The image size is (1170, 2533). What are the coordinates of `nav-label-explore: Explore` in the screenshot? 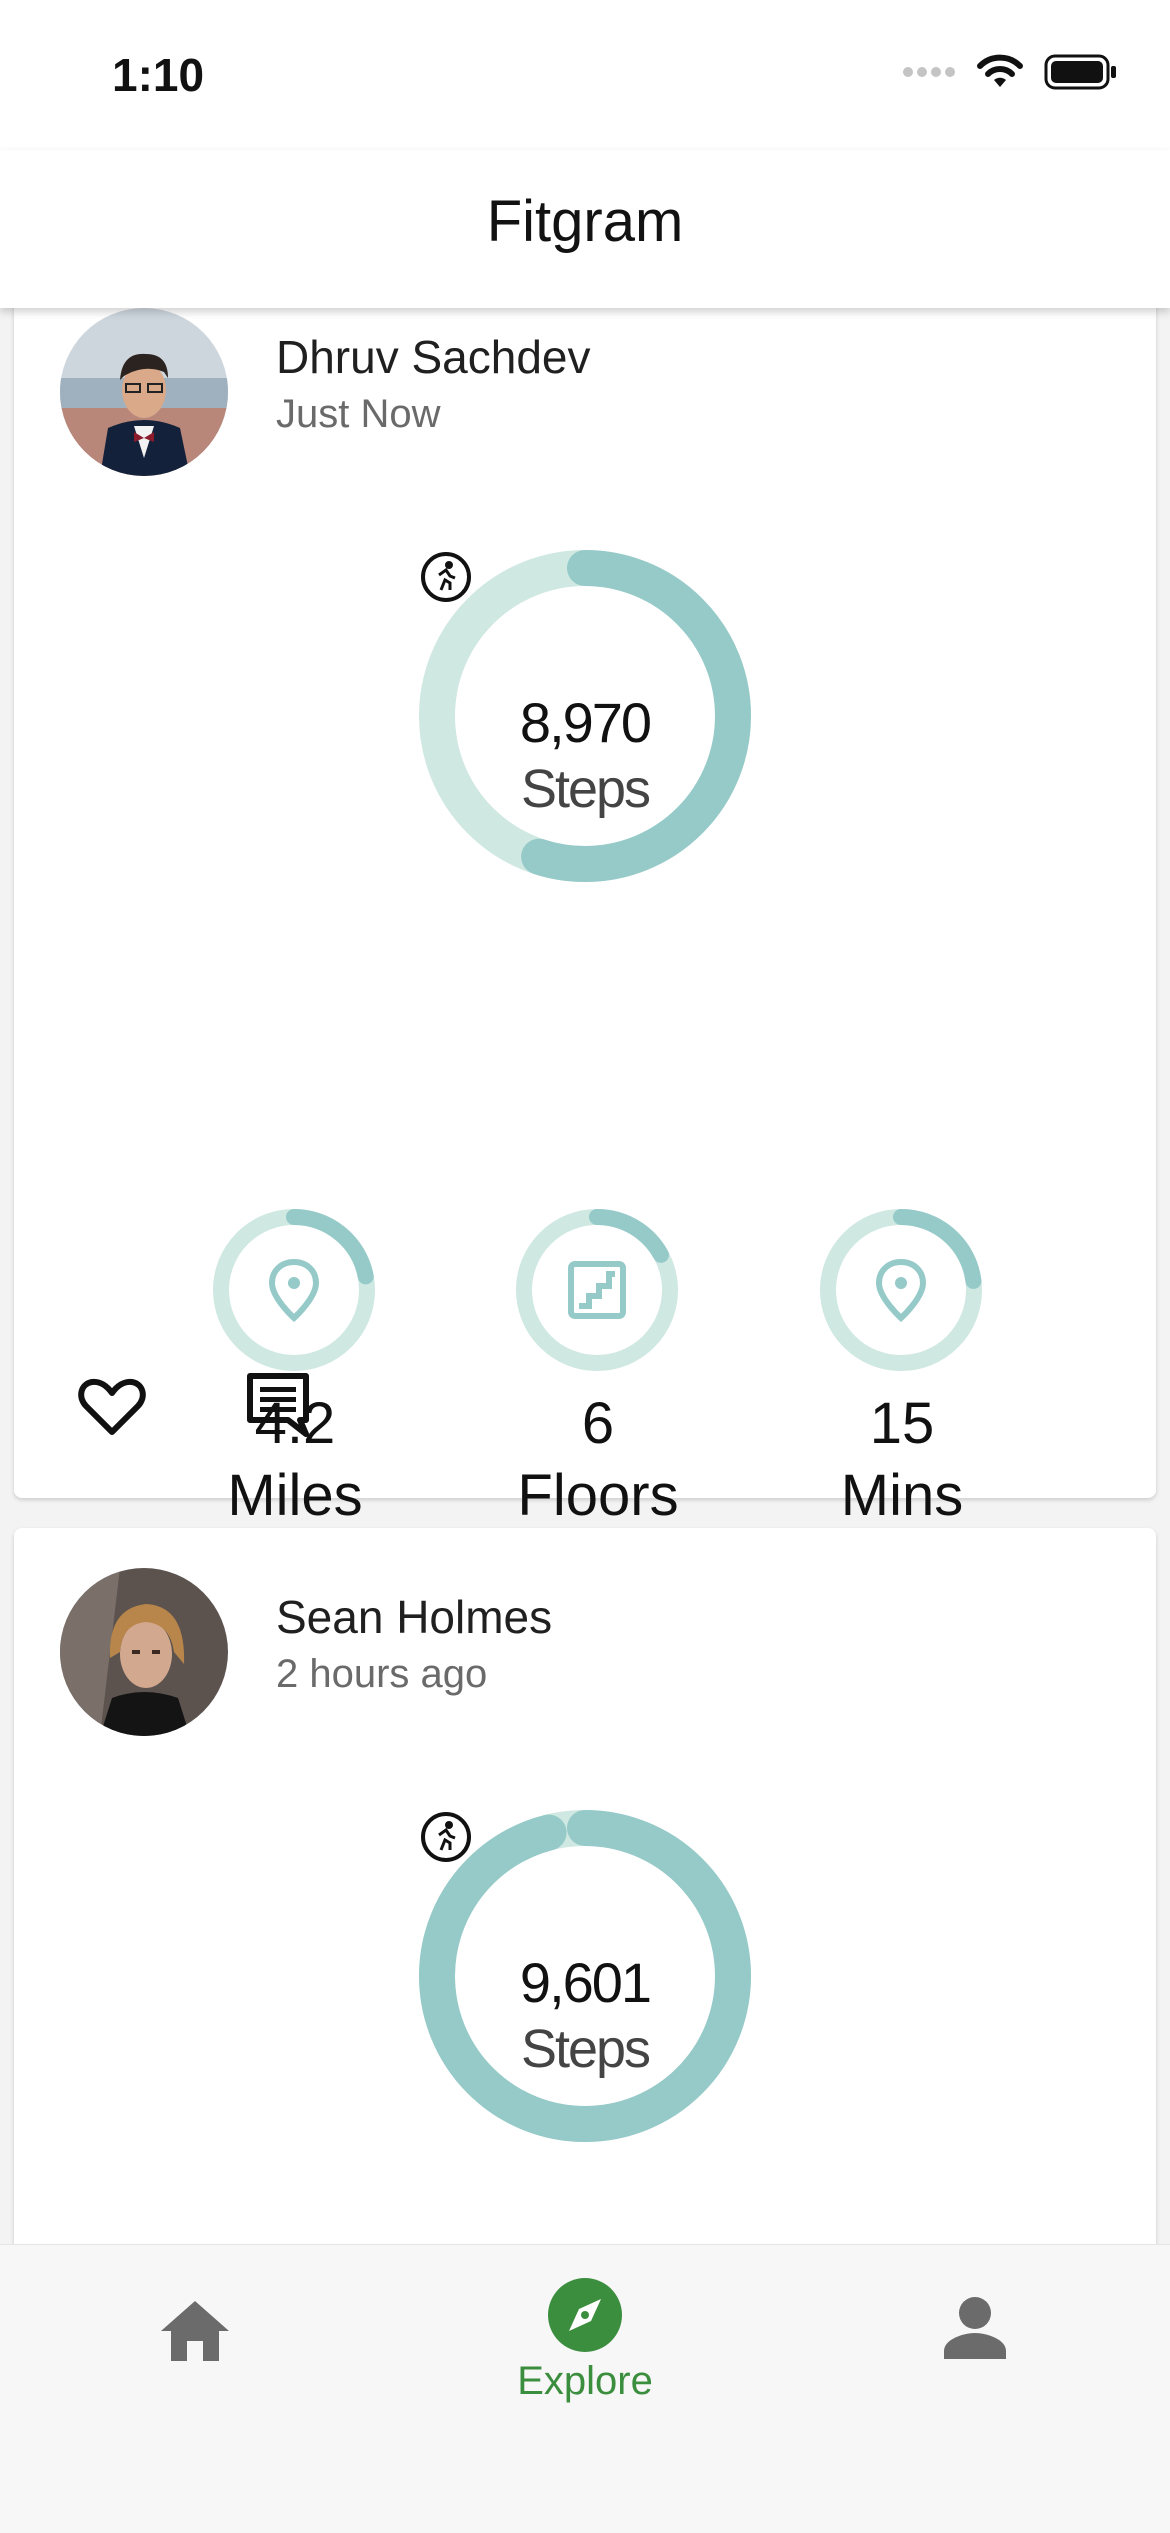 It's located at (585, 2381).